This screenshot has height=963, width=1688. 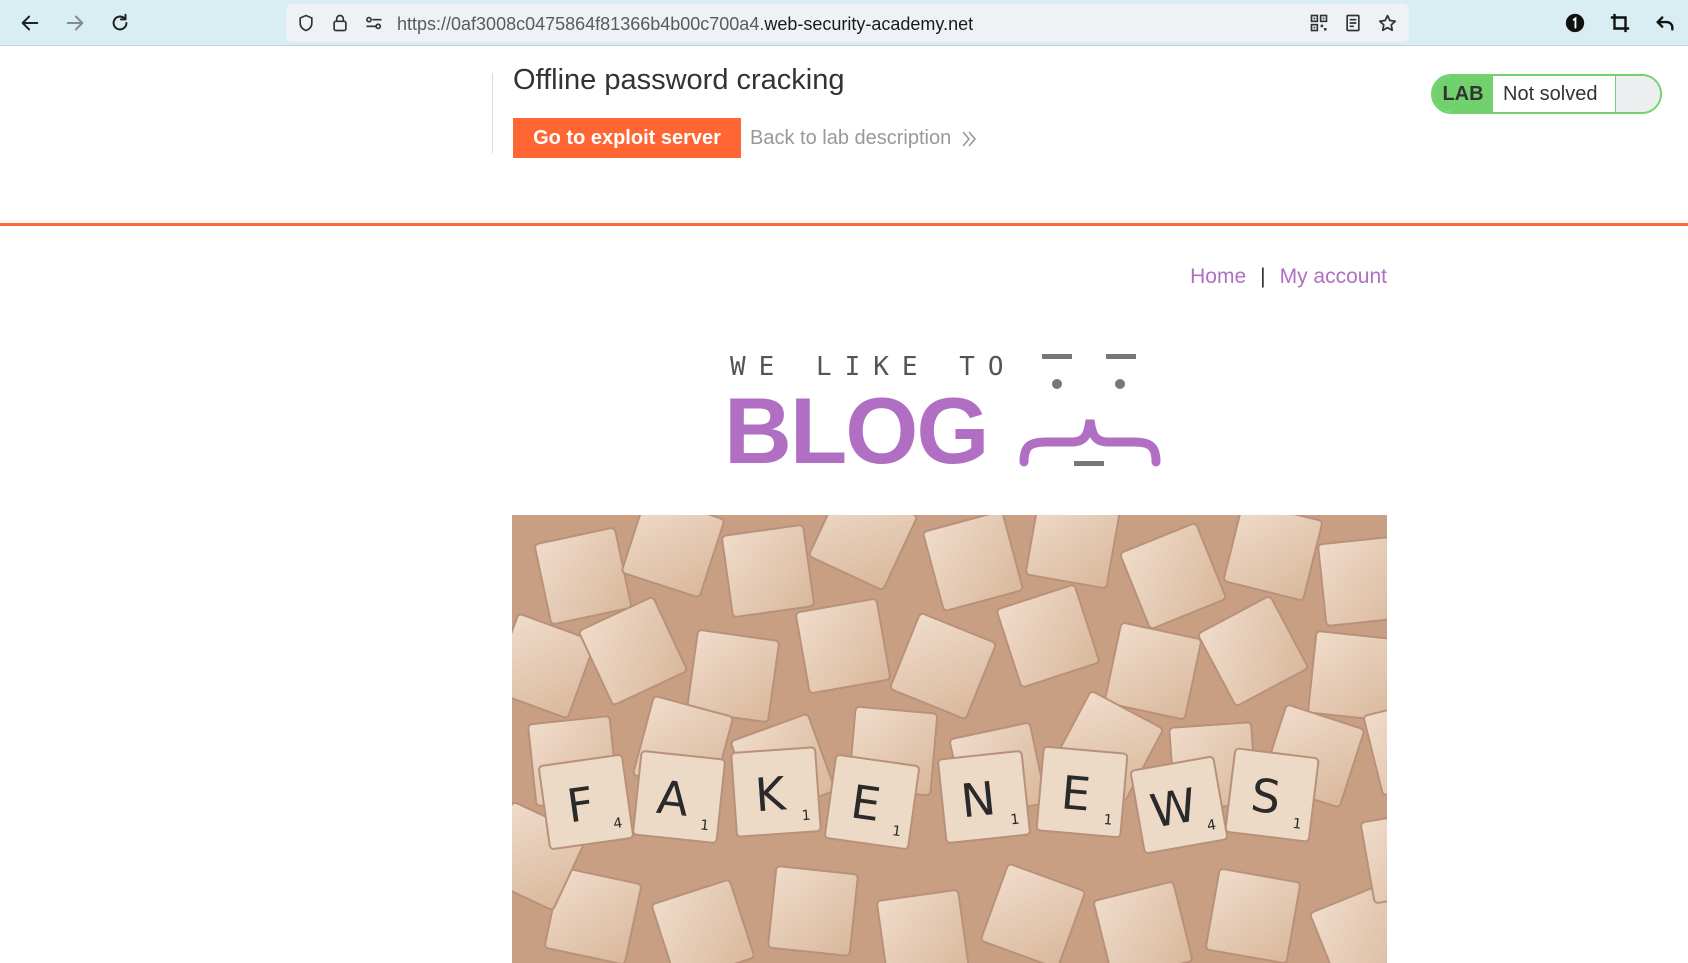 I want to click on back-to-lab-label: Back to lab description, so click(x=851, y=138).